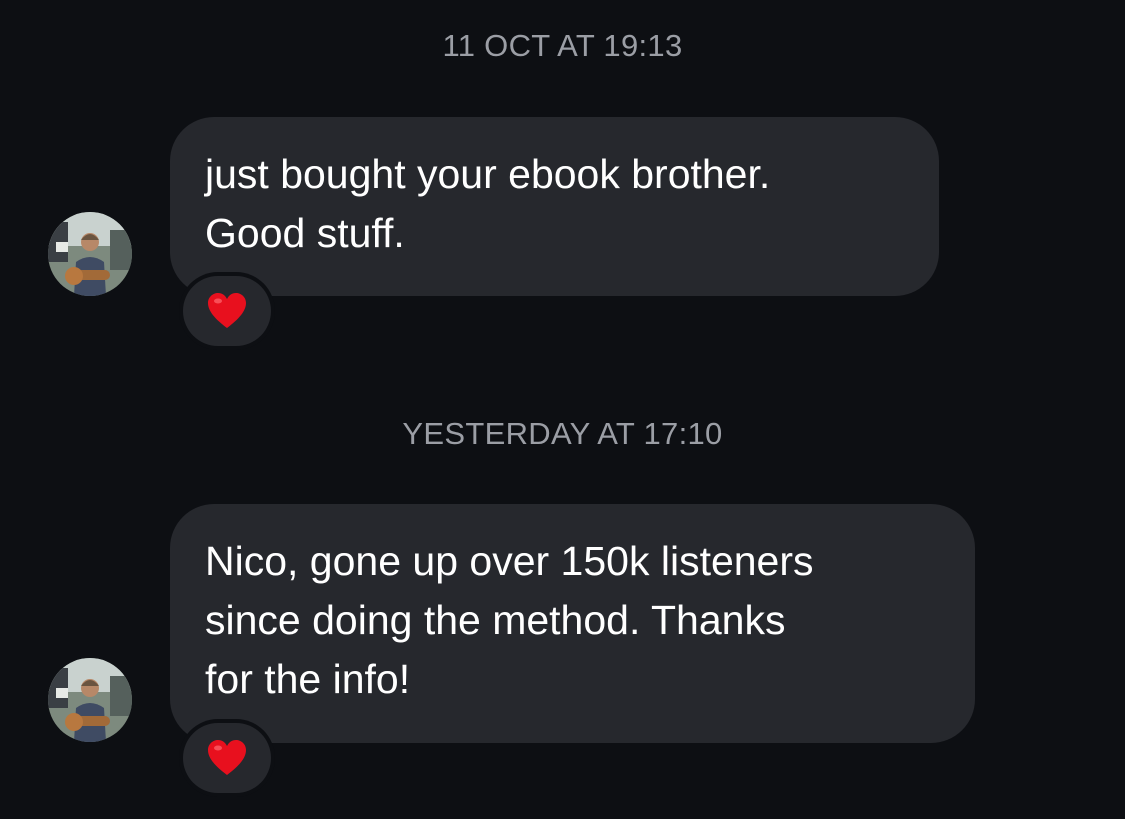 The width and height of the screenshot is (1125, 819). What do you see at coordinates (562, 45) in the screenshot?
I see `message-timestamp: 11 OCT AT 19:13` at bounding box center [562, 45].